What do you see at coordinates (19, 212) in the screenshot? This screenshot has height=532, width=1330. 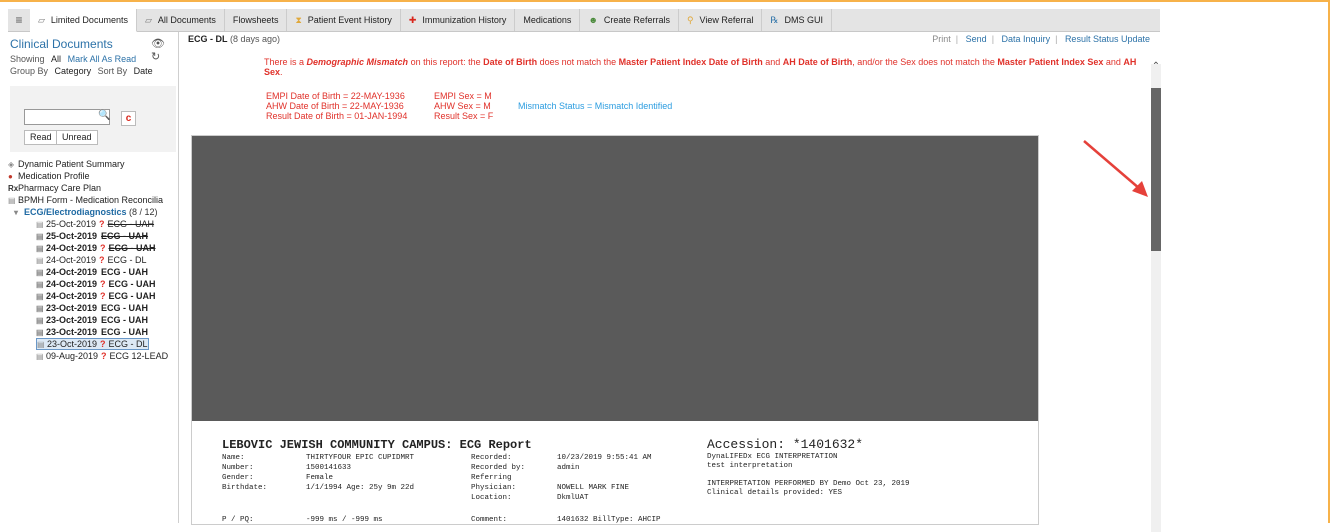 I see `expand-icon: ▾` at bounding box center [19, 212].